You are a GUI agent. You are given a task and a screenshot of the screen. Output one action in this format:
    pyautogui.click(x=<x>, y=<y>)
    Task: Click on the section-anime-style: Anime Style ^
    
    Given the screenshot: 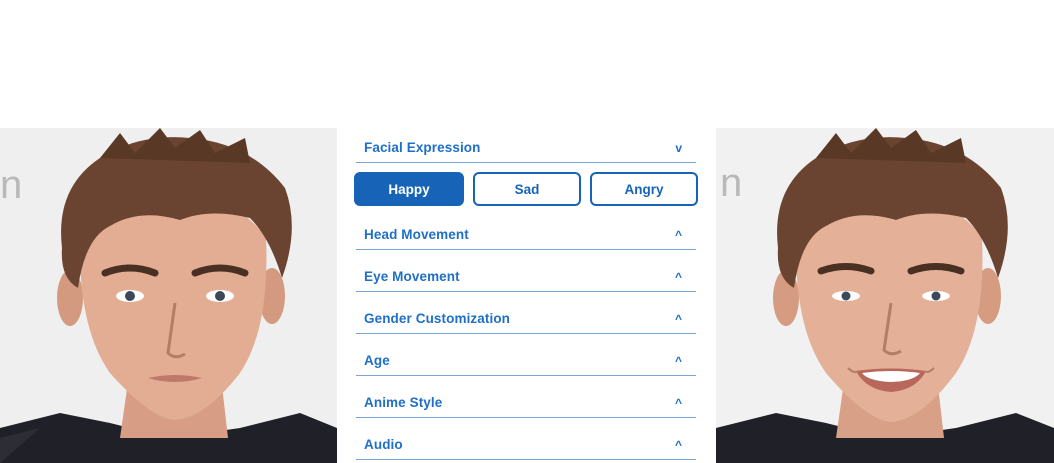 What is the action you would take?
    pyautogui.click(x=526, y=397)
    